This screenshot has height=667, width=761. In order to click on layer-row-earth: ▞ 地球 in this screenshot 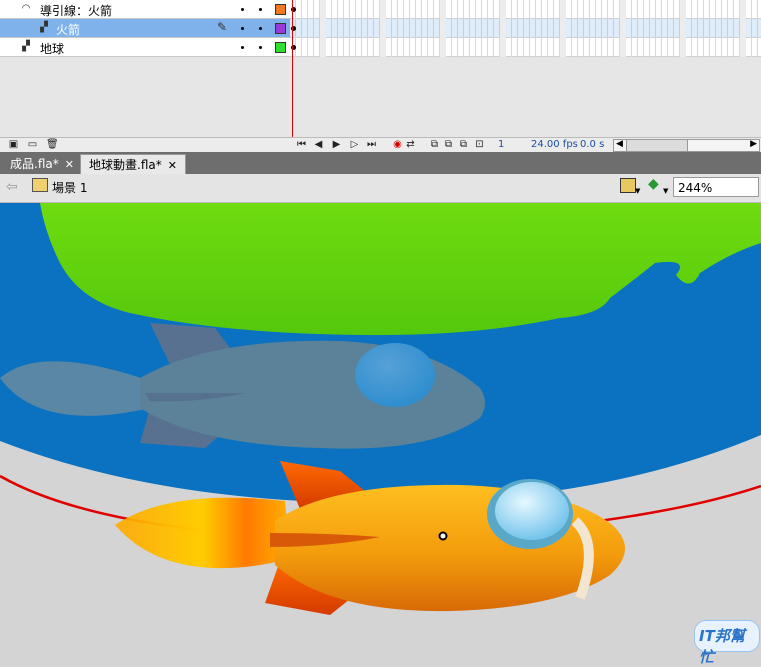, I will do `click(145, 47)`.